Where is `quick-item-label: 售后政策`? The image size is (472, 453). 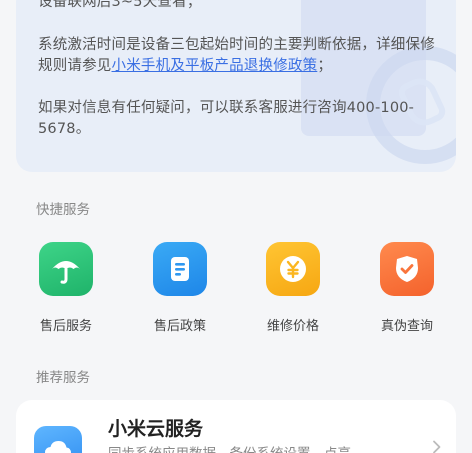
quick-item-label: 售后政策 is located at coordinates (179, 326).